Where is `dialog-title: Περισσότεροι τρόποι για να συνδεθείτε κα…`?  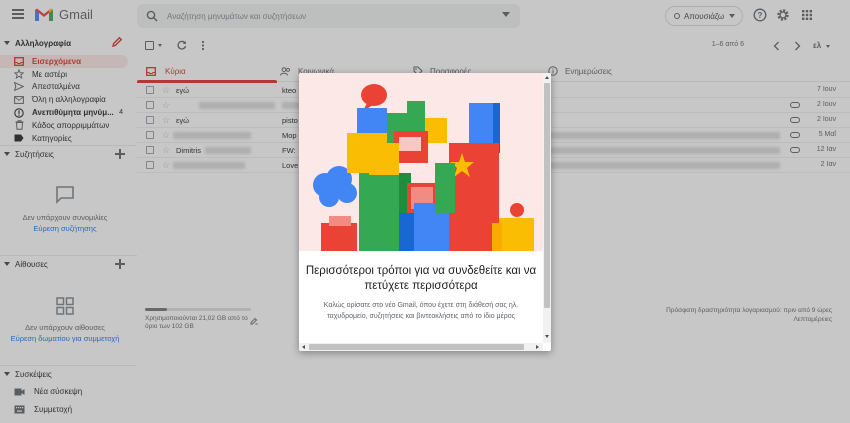
dialog-title: Περισσότεροι τρόποι για να συνδεθείτε κα… is located at coordinates (421, 278).